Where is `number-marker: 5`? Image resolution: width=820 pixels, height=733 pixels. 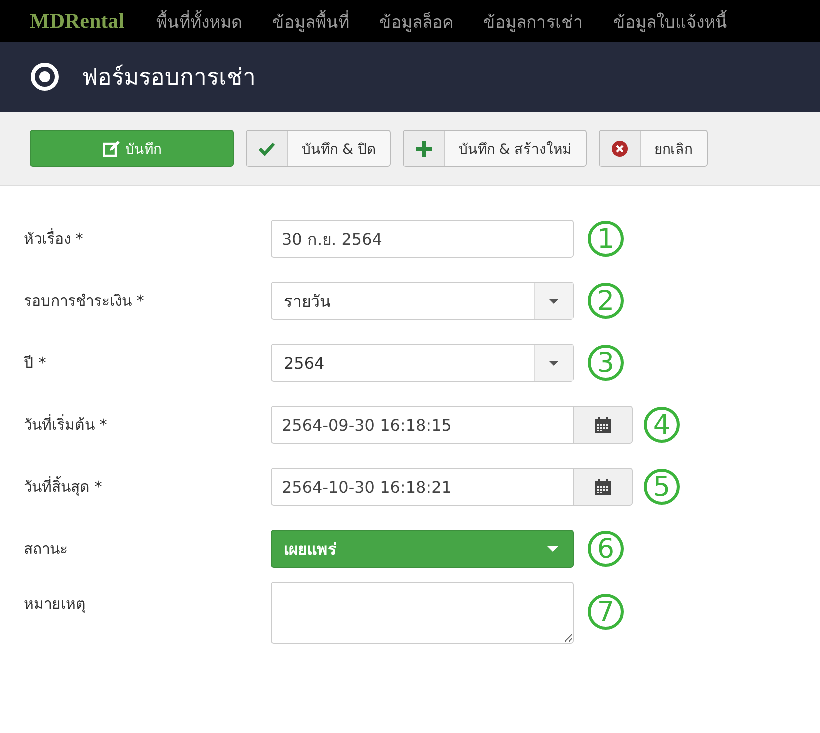 number-marker: 5 is located at coordinates (662, 487).